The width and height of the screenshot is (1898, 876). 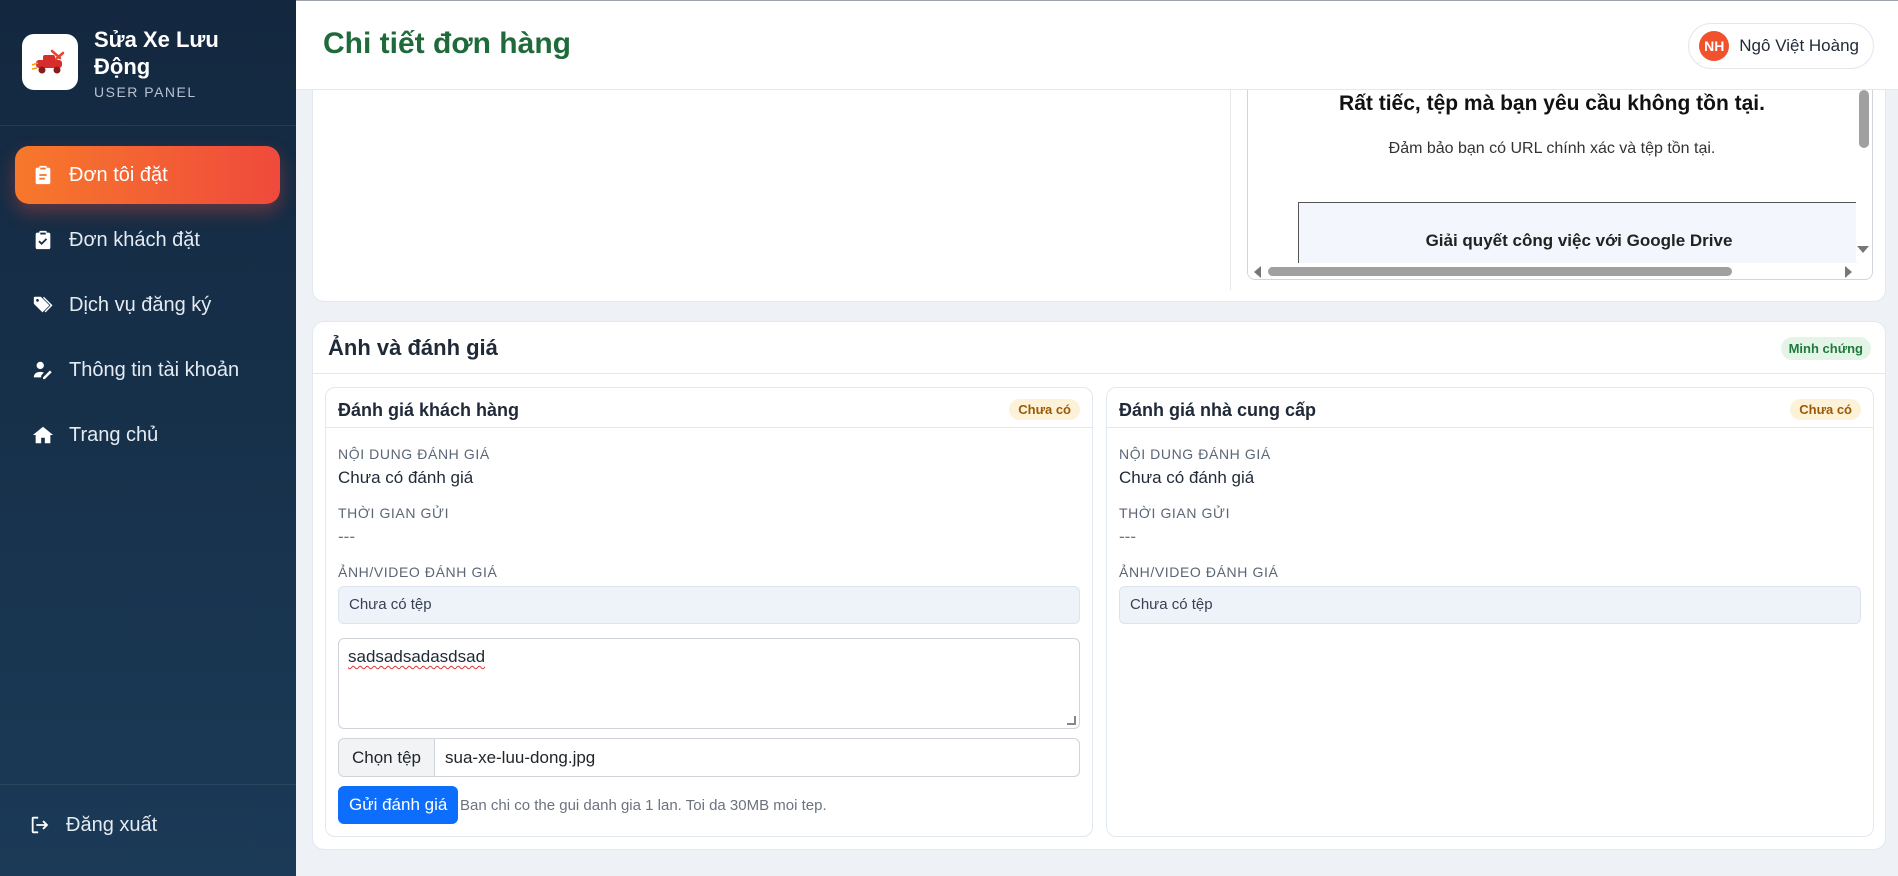 What do you see at coordinates (520, 757) in the screenshot?
I see `selected-file-name: sua-xe-luu-dong.jpg` at bounding box center [520, 757].